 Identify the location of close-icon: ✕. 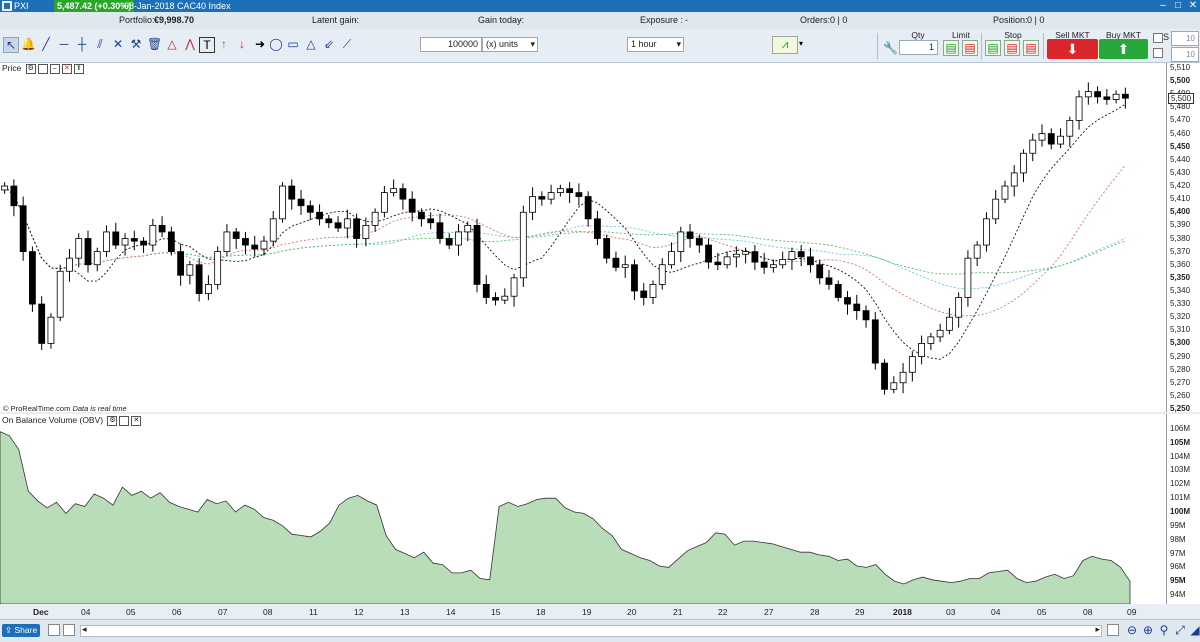
(1193, 6).